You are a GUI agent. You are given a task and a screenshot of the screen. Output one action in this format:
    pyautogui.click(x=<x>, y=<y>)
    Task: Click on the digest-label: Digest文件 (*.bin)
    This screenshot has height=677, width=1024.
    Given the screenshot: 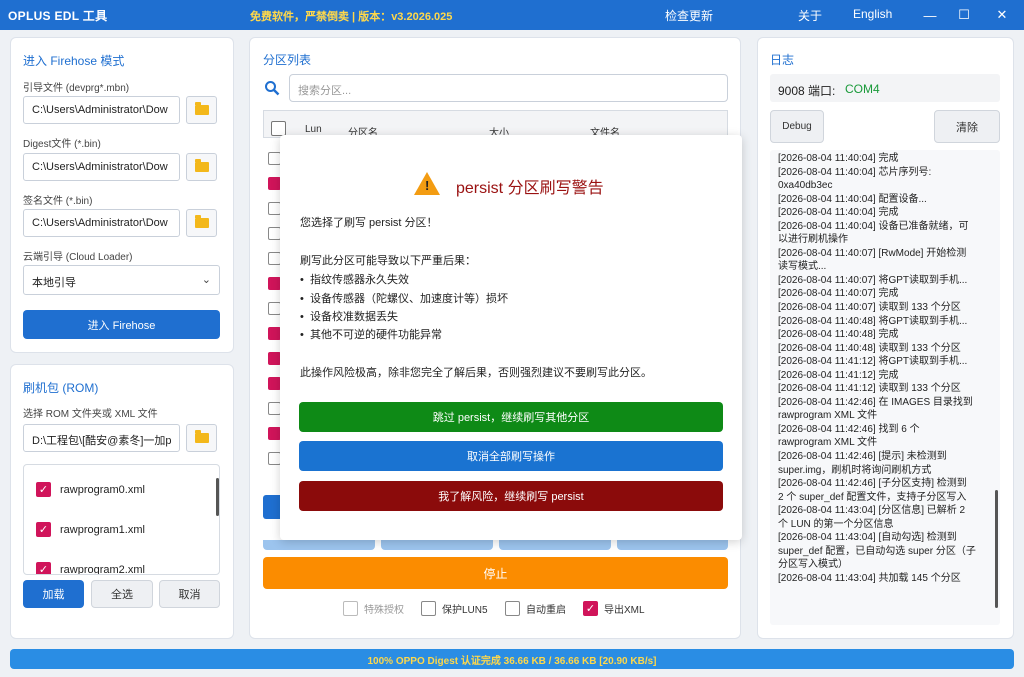 What is the action you would take?
    pyautogui.click(x=62, y=144)
    